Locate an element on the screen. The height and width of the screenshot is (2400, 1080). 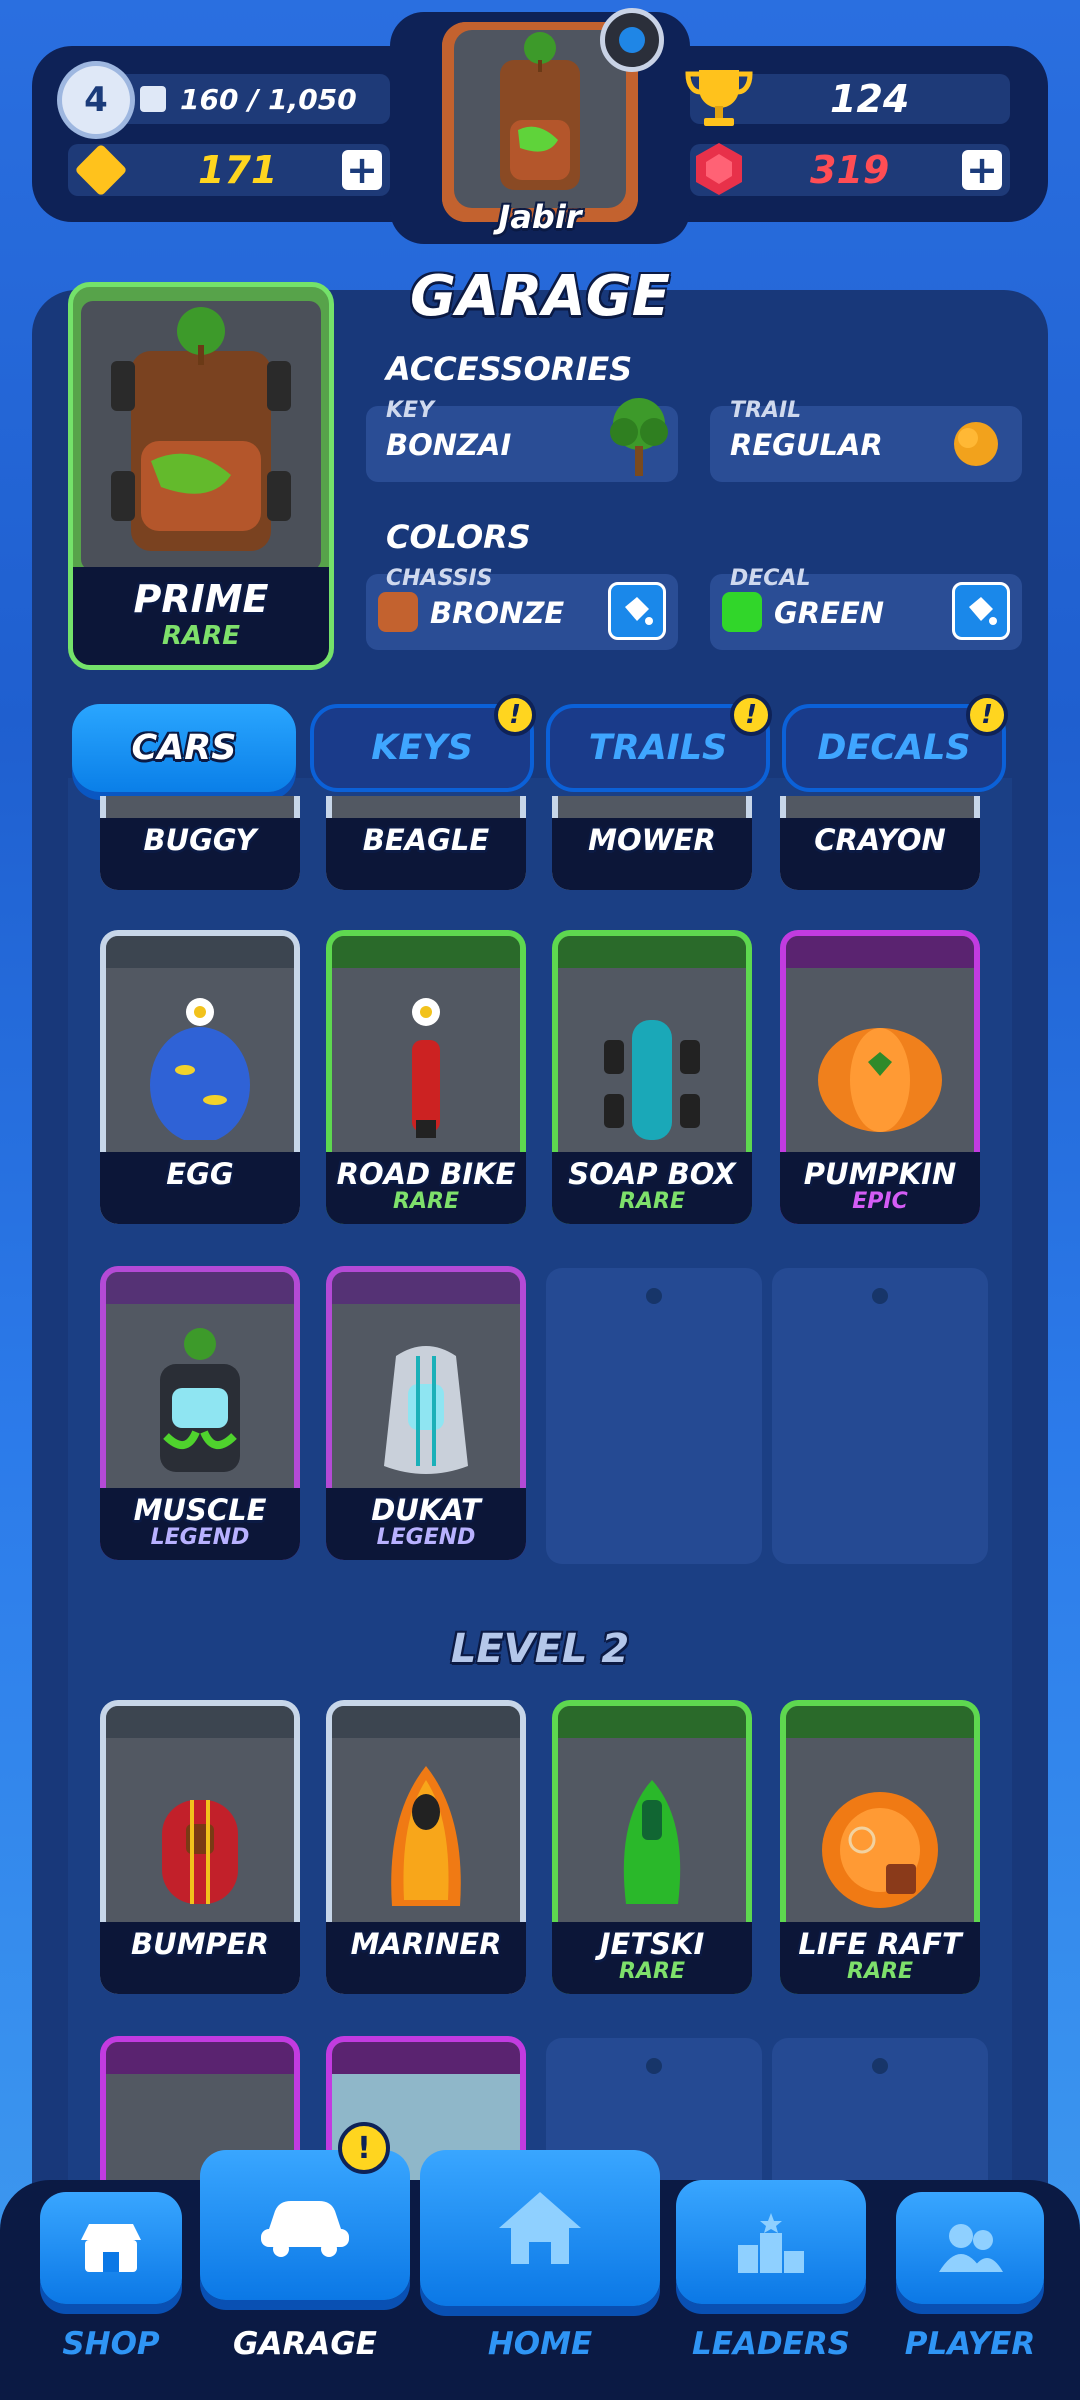
trail-value: REGULAR is located at coordinates (806, 445).